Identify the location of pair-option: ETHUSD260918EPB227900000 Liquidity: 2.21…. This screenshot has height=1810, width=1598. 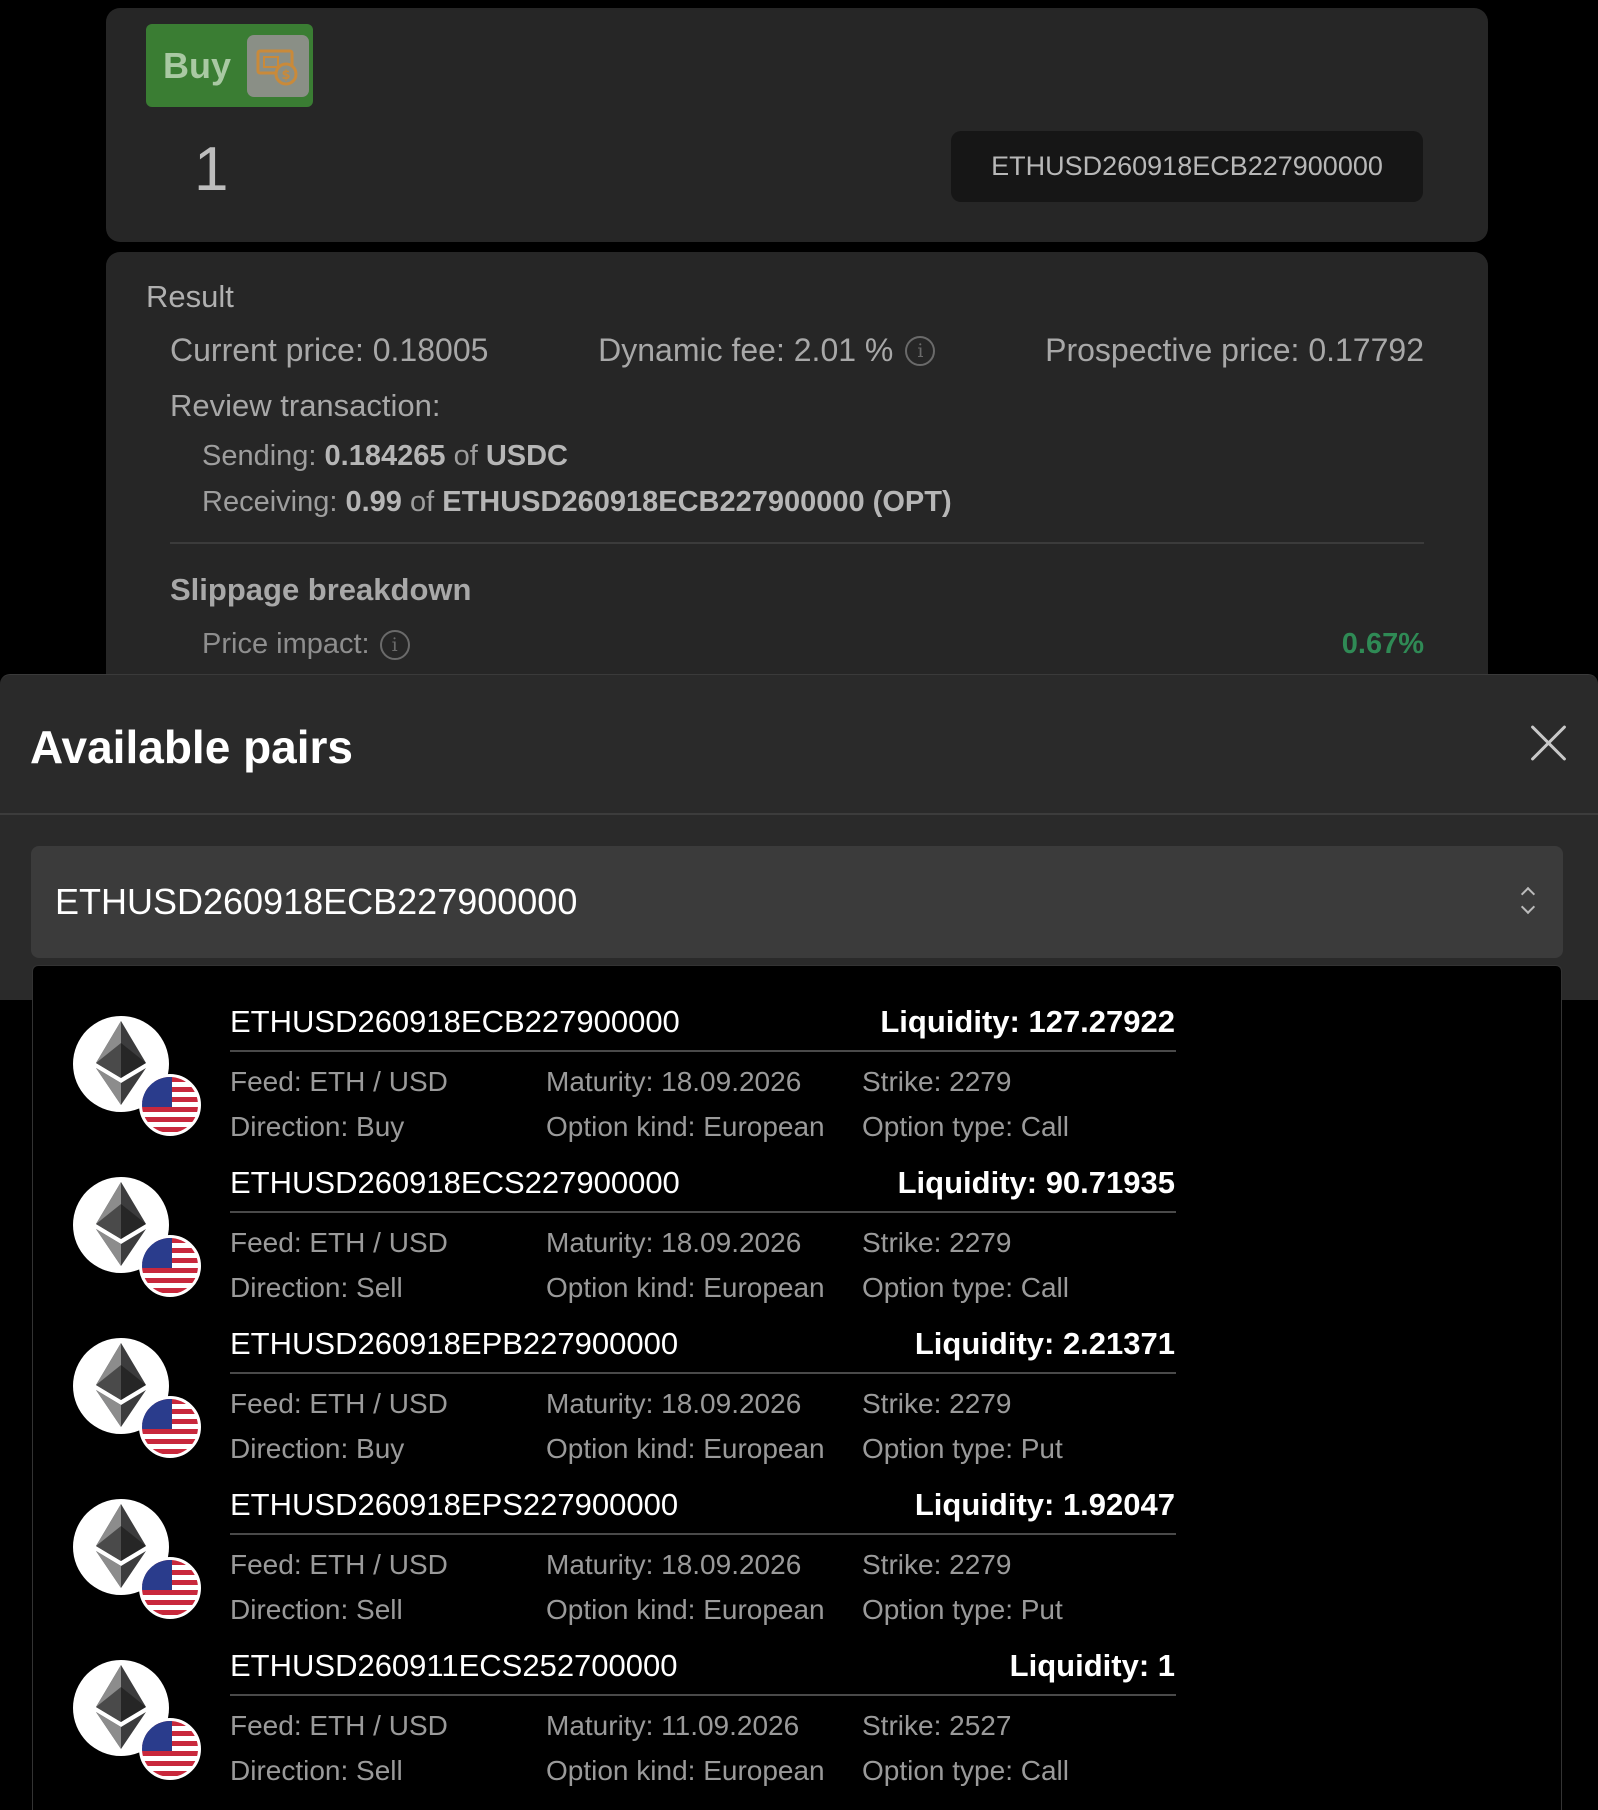
(633, 1376).